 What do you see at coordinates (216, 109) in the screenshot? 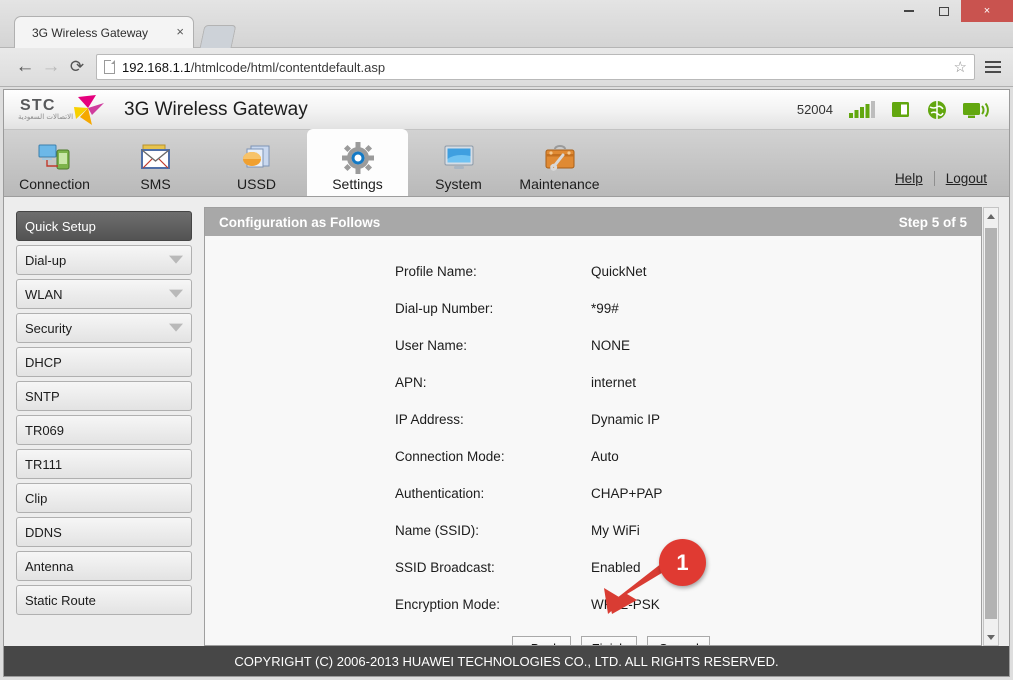
I see `page-title: 3G Wireless Gateway` at bounding box center [216, 109].